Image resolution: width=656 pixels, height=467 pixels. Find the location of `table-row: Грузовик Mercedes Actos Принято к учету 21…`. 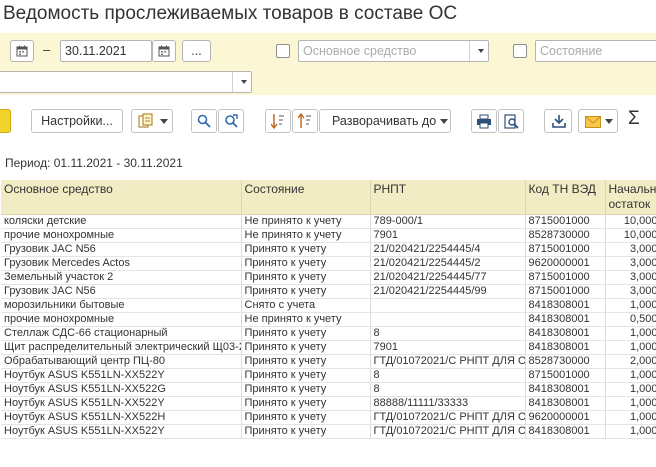

table-row: Грузовик Mercedes Actos Принято к учету 21… is located at coordinates (328, 263).